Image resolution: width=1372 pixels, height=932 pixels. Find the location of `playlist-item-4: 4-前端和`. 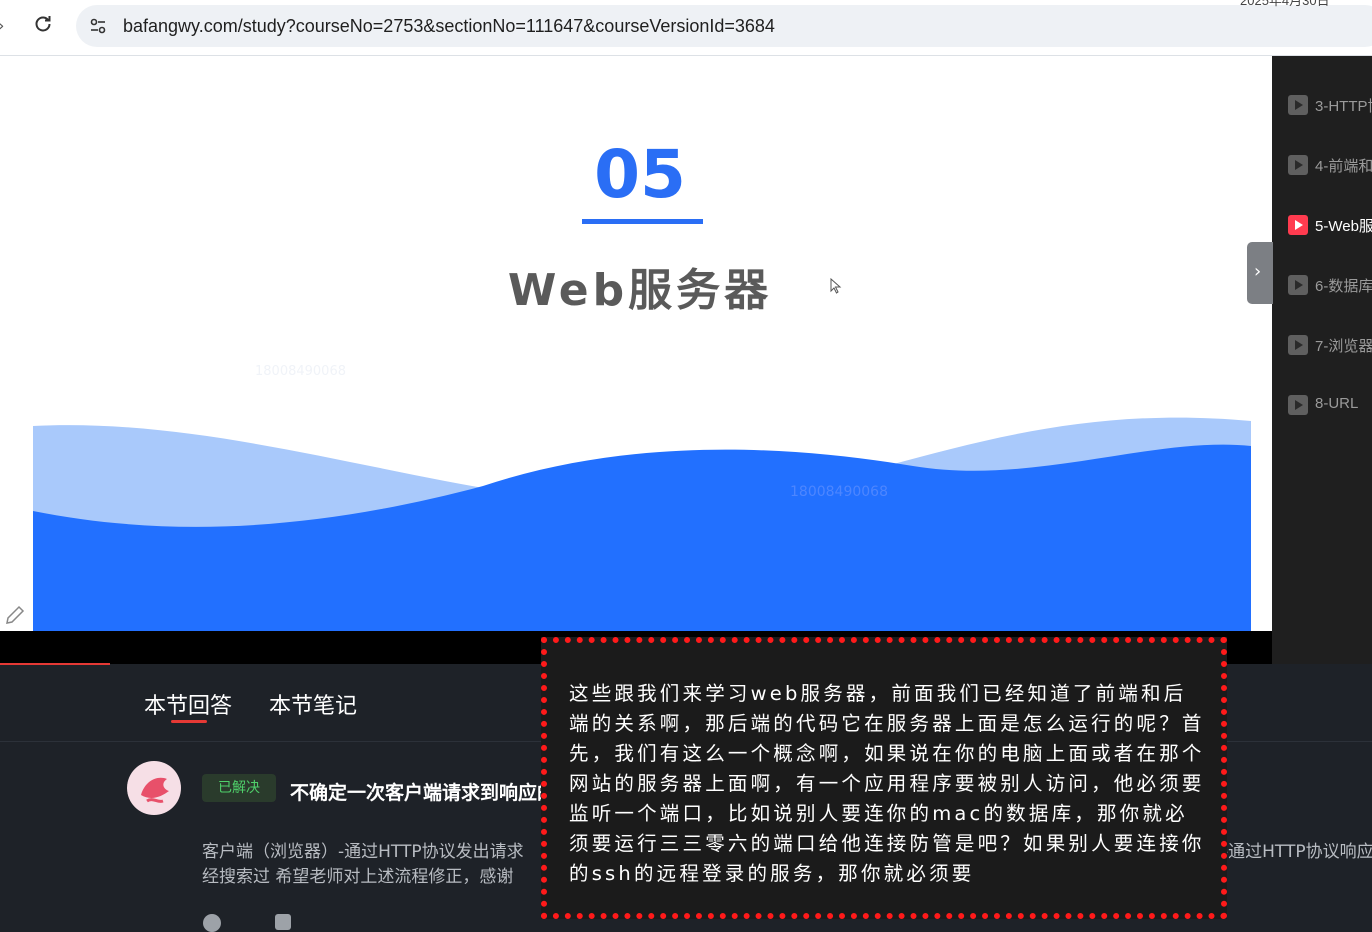

playlist-item-4: 4-前端和 is located at coordinates (1330, 165).